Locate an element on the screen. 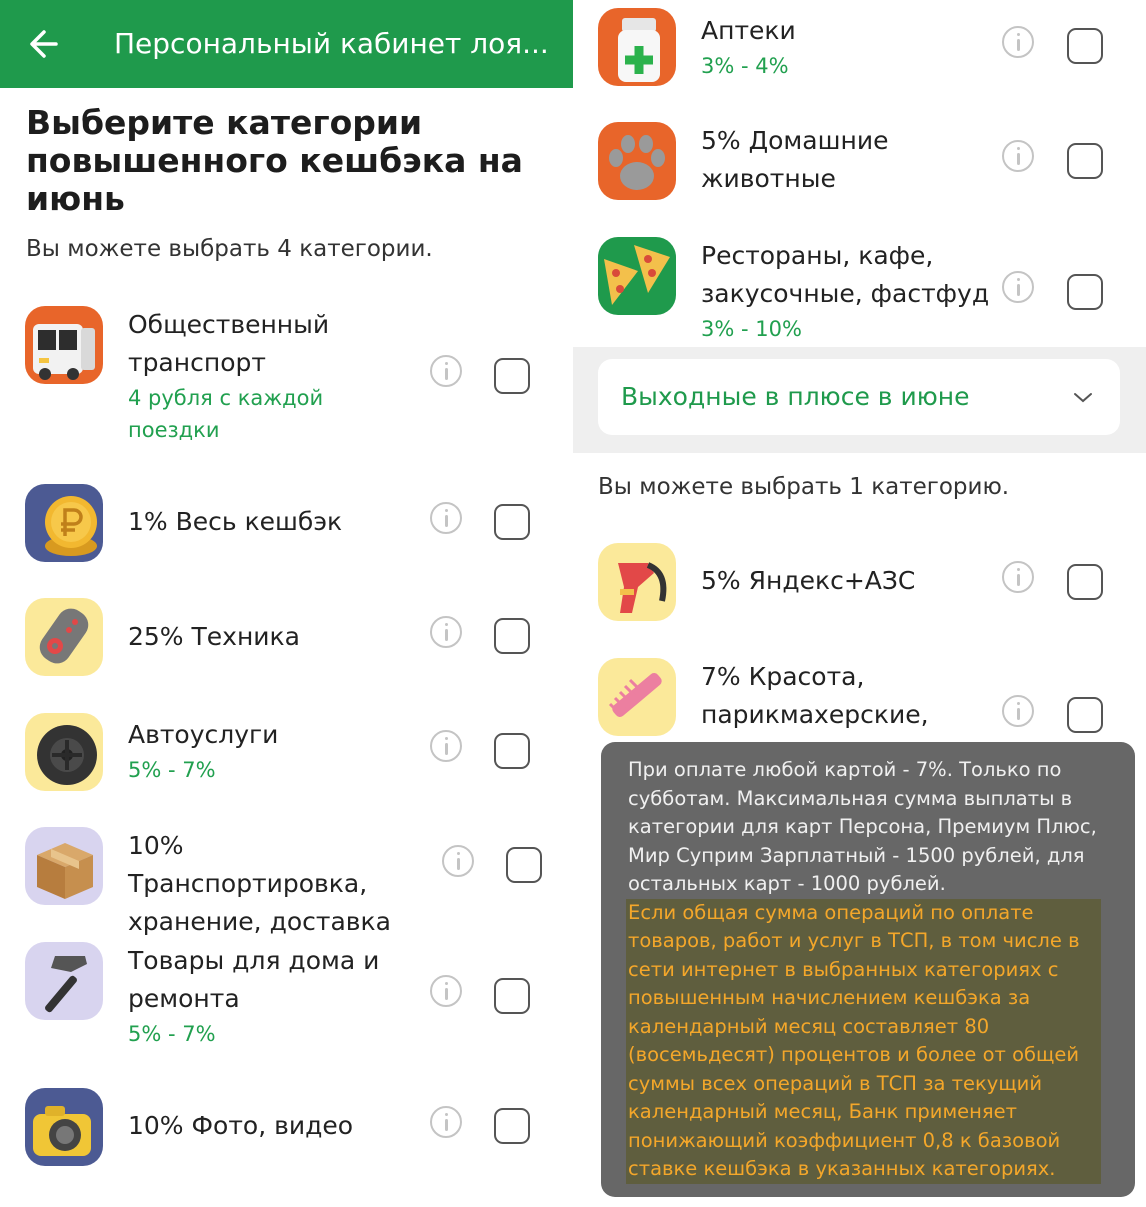 This screenshot has height=1207, width=1146. paw-icon is located at coordinates (637, 161).